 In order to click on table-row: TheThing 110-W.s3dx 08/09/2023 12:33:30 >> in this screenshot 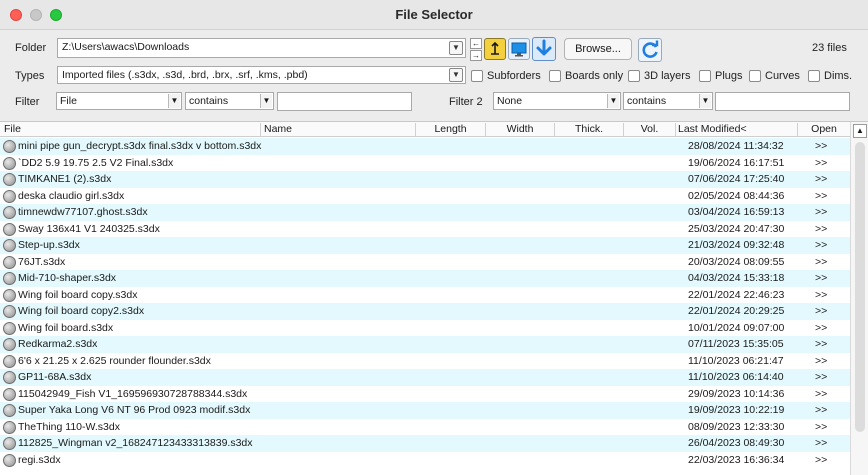, I will do `click(425, 426)`.